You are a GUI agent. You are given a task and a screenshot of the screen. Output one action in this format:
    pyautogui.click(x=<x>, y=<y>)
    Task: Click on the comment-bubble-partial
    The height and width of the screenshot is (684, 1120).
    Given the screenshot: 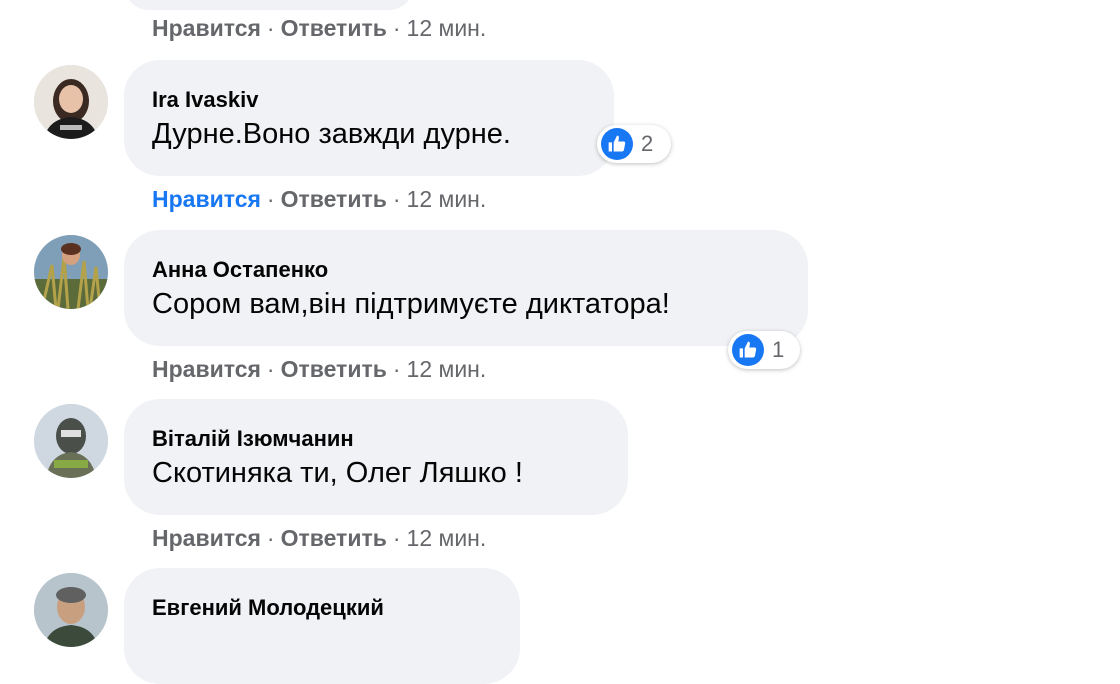 What is the action you would take?
    pyautogui.click(x=269, y=5)
    